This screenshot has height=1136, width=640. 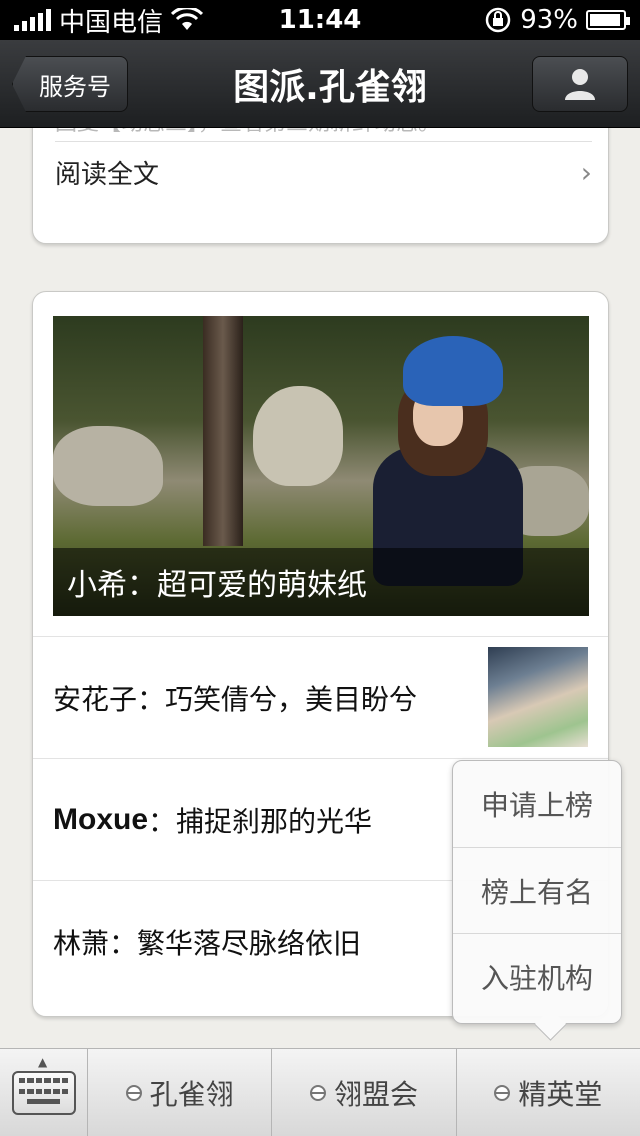 I want to click on wifi-icon, so click(x=187, y=19).